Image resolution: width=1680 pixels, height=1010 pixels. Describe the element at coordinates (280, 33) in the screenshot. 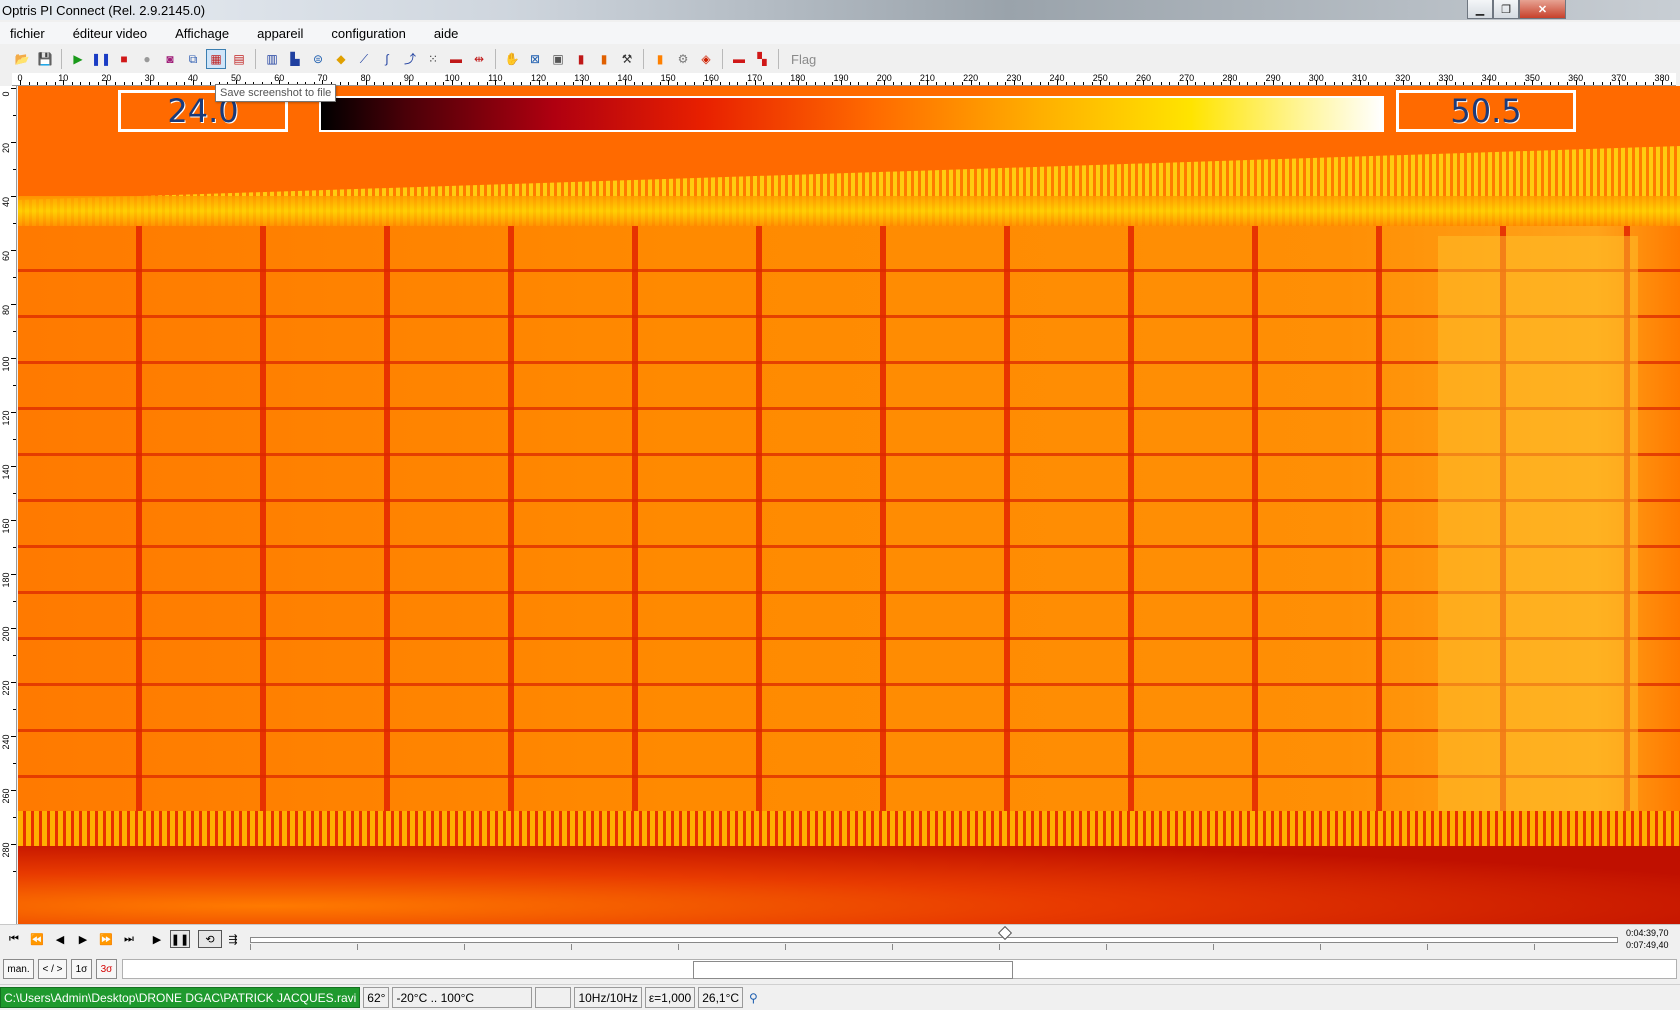

I see `menu-appareil: appareil` at that location.